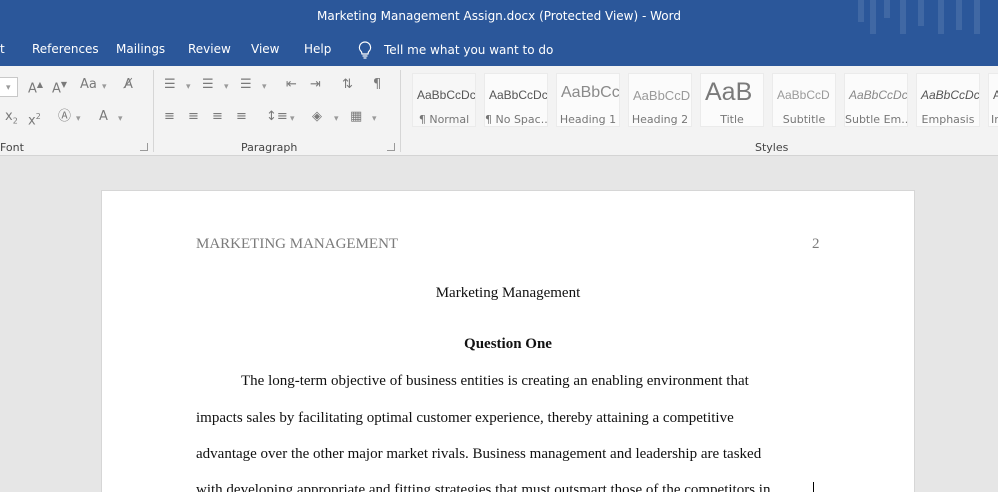 This screenshot has height=492, width=998. I want to click on page-header: MARKETING MANAGEMENT, so click(297, 244).